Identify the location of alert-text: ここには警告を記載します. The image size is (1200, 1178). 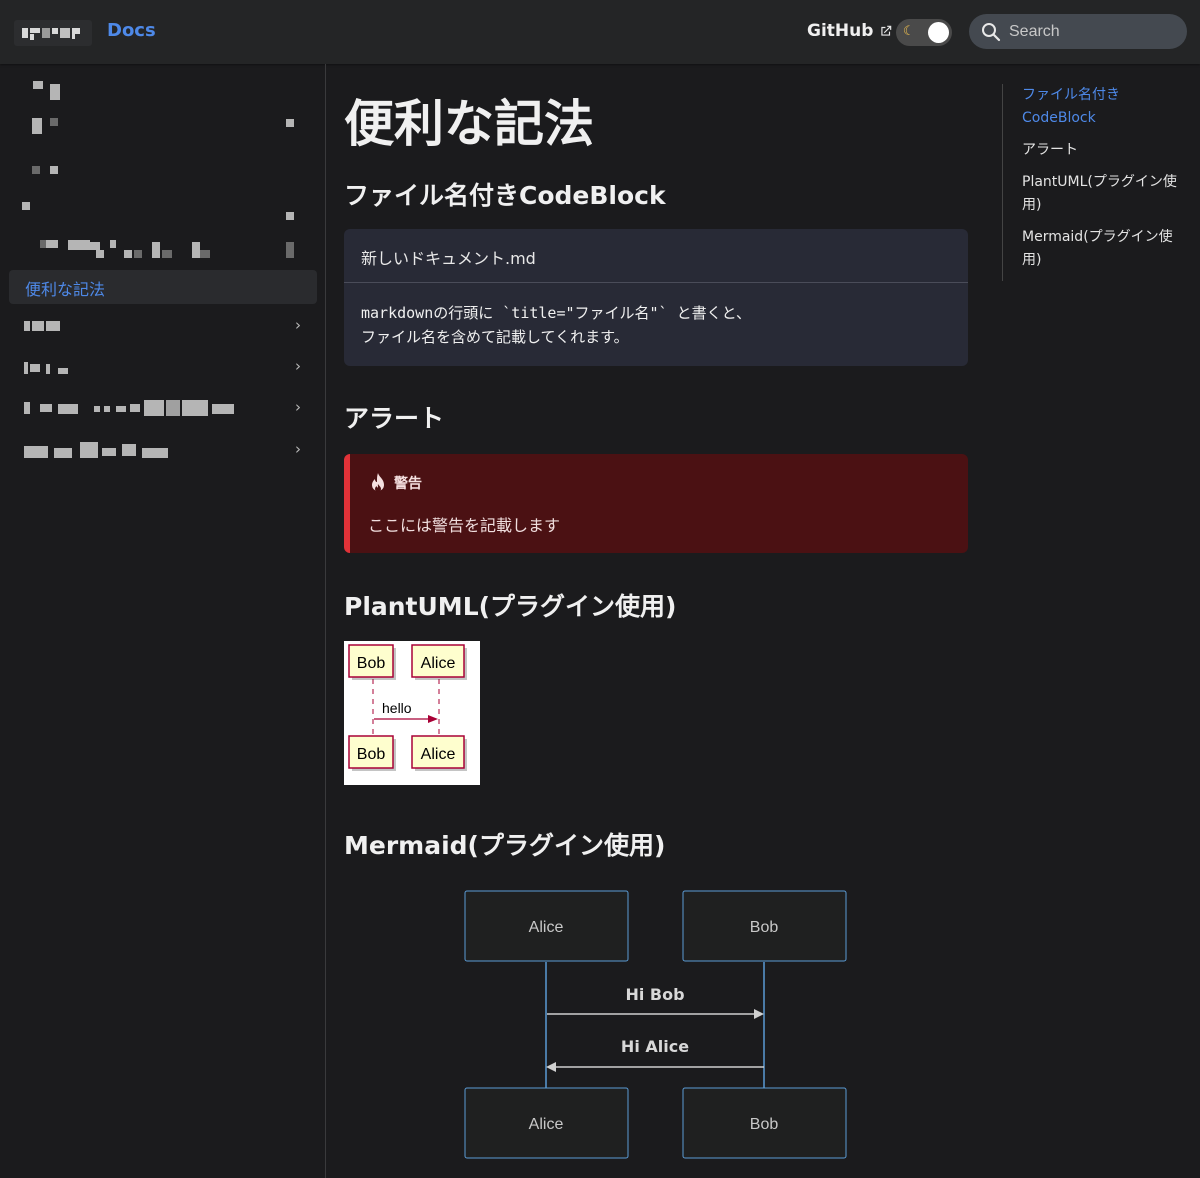
(464, 525).